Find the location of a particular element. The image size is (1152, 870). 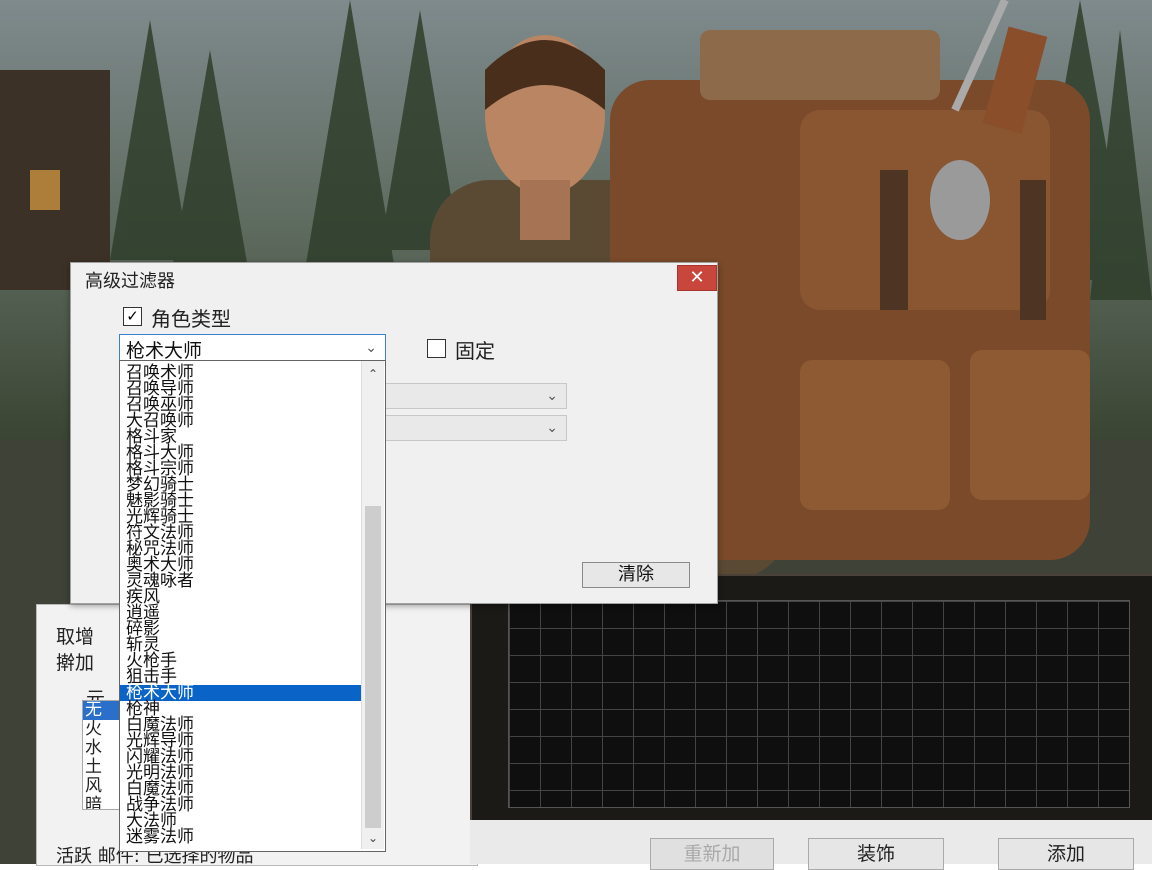

inventory-grid is located at coordinates (819, 704).